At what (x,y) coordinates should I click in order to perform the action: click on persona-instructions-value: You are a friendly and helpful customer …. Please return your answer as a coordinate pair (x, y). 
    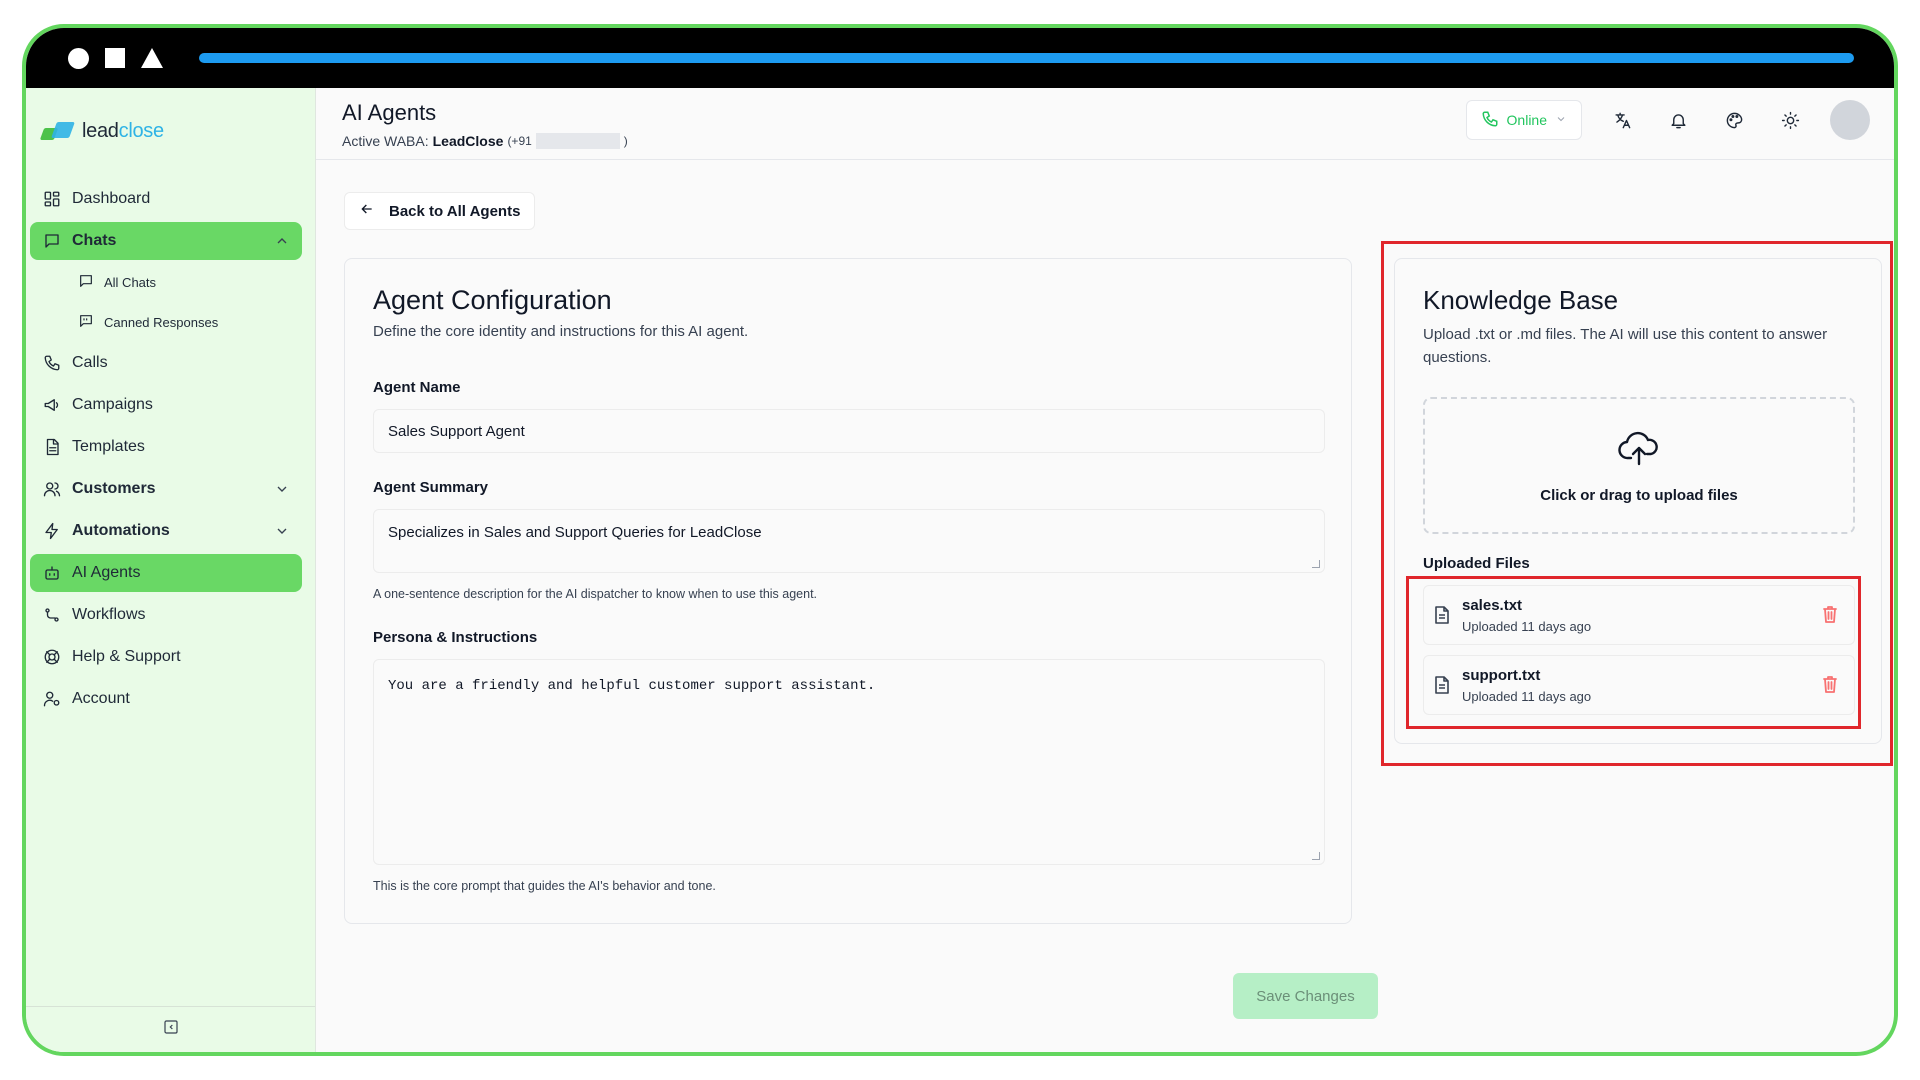
    Looking at the image, I should click on (632, 686).